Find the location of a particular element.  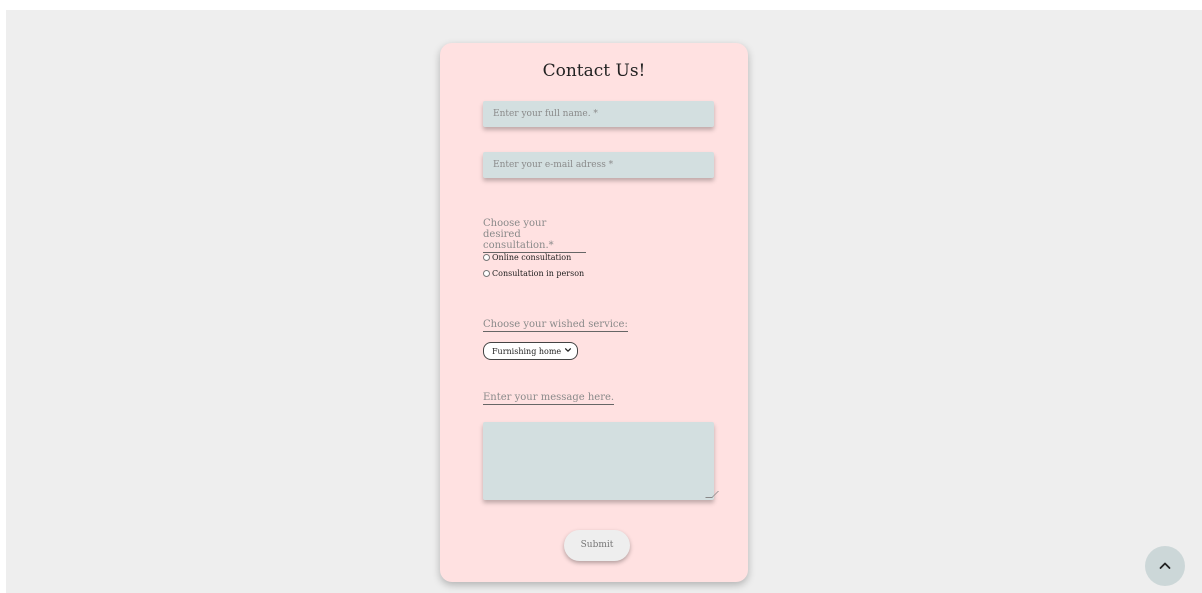

radio-label: Online consultation is located at coordinates (532, 257).